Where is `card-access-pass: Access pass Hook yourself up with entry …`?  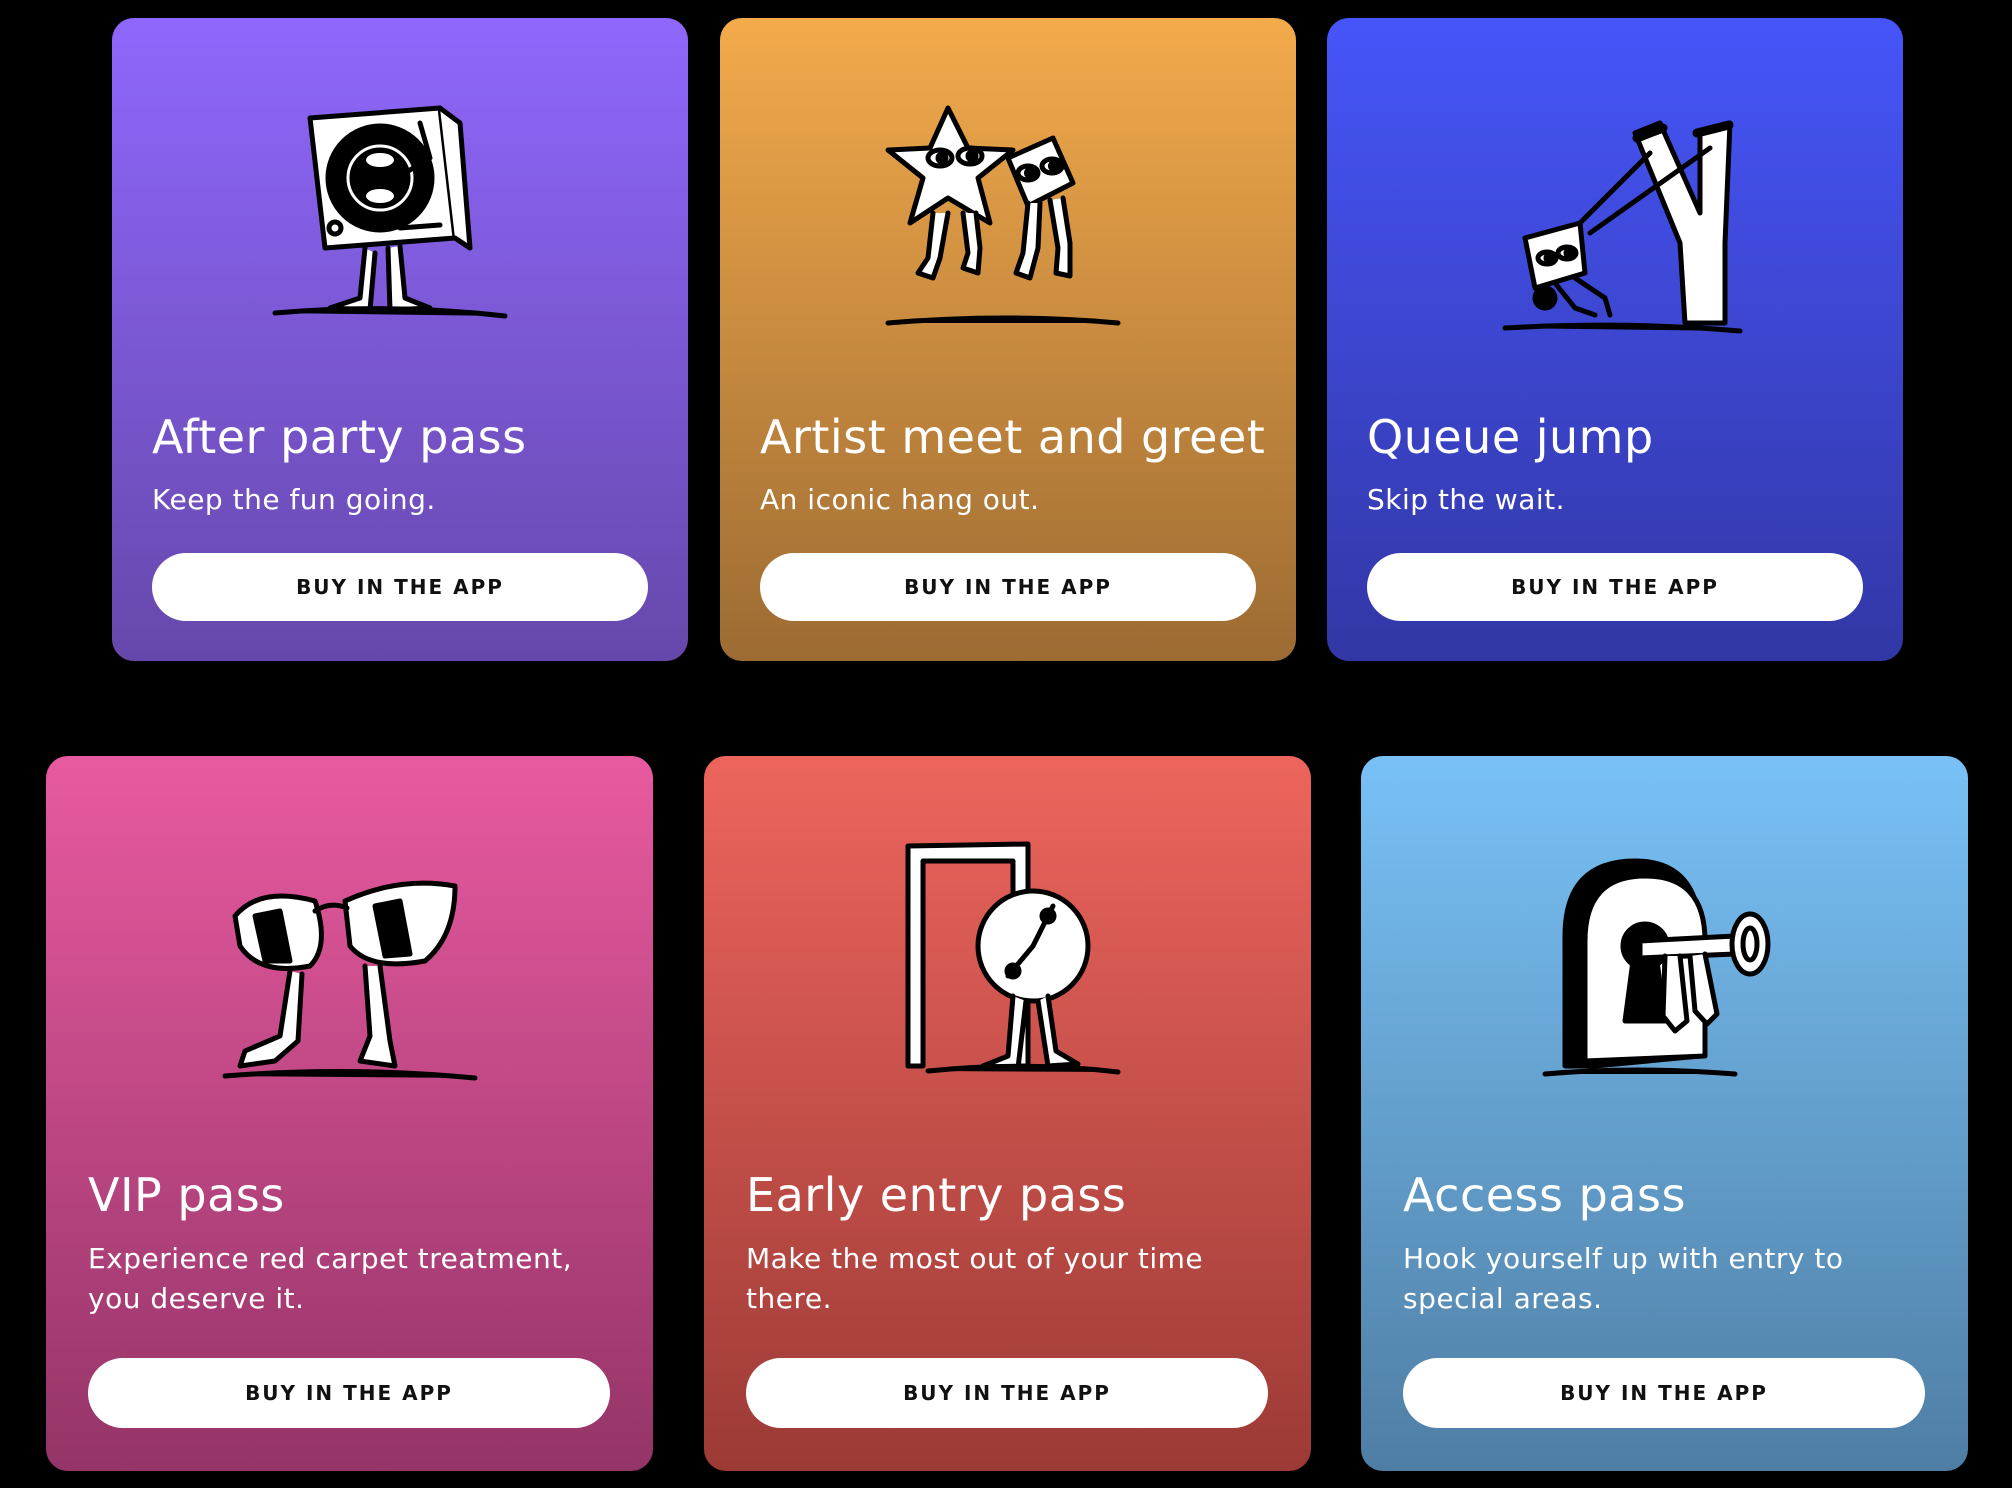
card-access-pass: Access pass Hook yourself up with entry … is located at coordinates (1664, 1113).